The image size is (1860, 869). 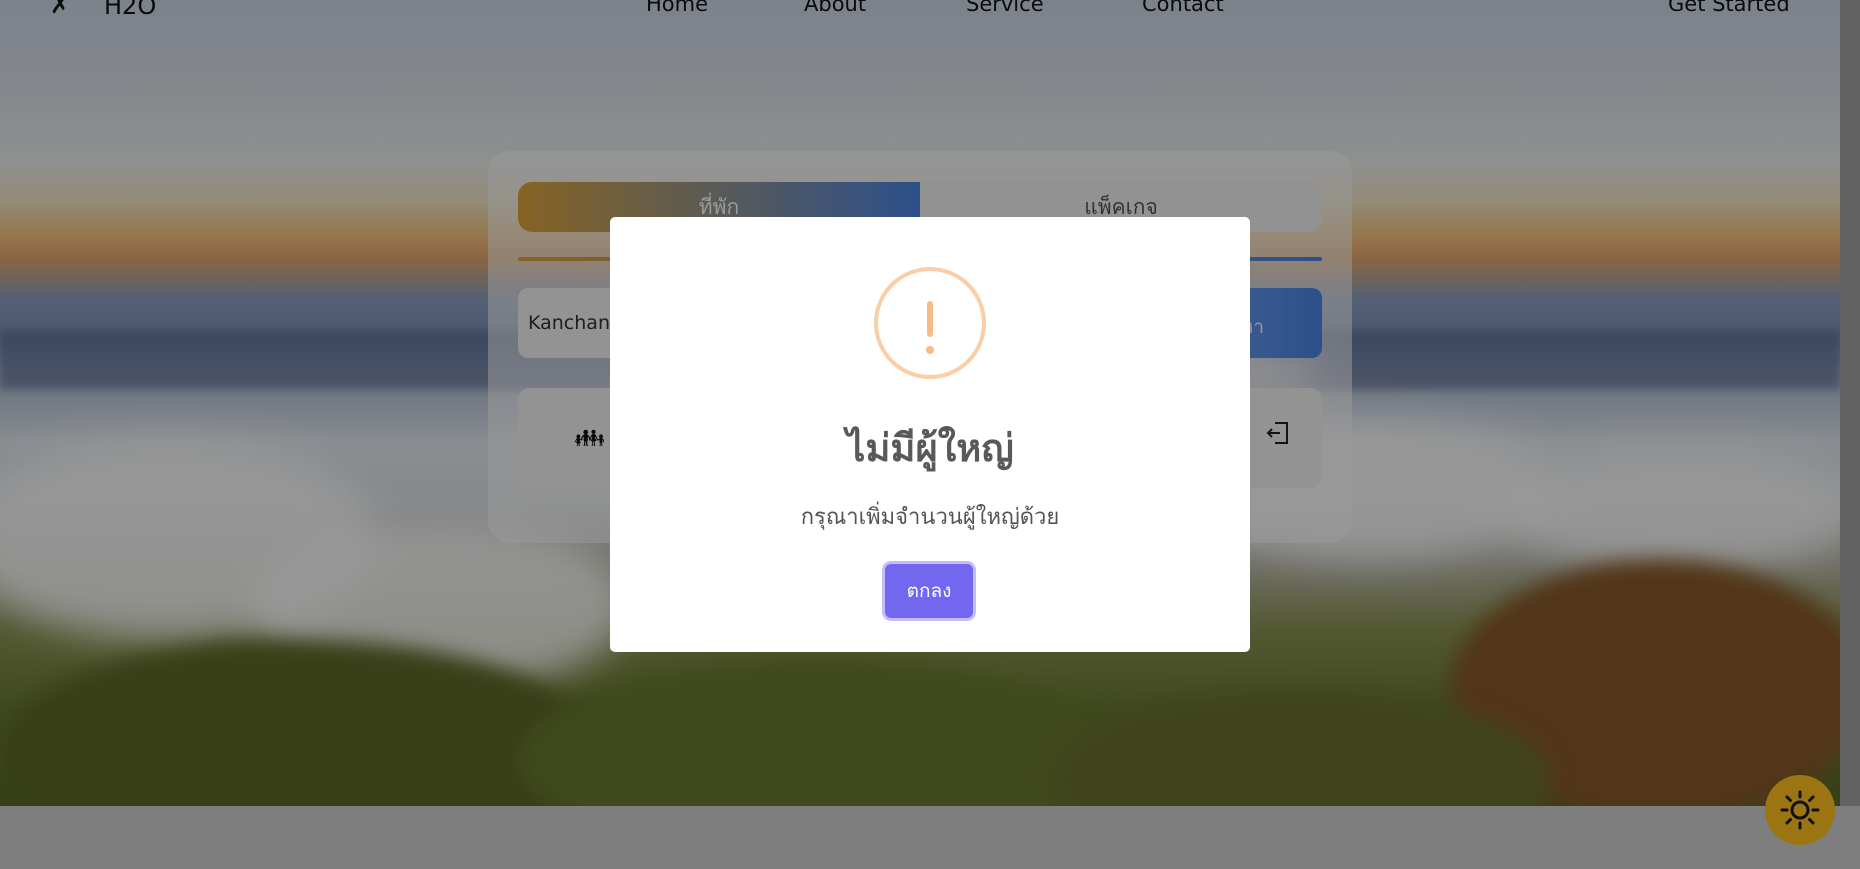 I want to click on dialog-message: กรุณาเพิ่มจำนวนผู้ใหญ่ด้วย, so click(x=930, y=517).